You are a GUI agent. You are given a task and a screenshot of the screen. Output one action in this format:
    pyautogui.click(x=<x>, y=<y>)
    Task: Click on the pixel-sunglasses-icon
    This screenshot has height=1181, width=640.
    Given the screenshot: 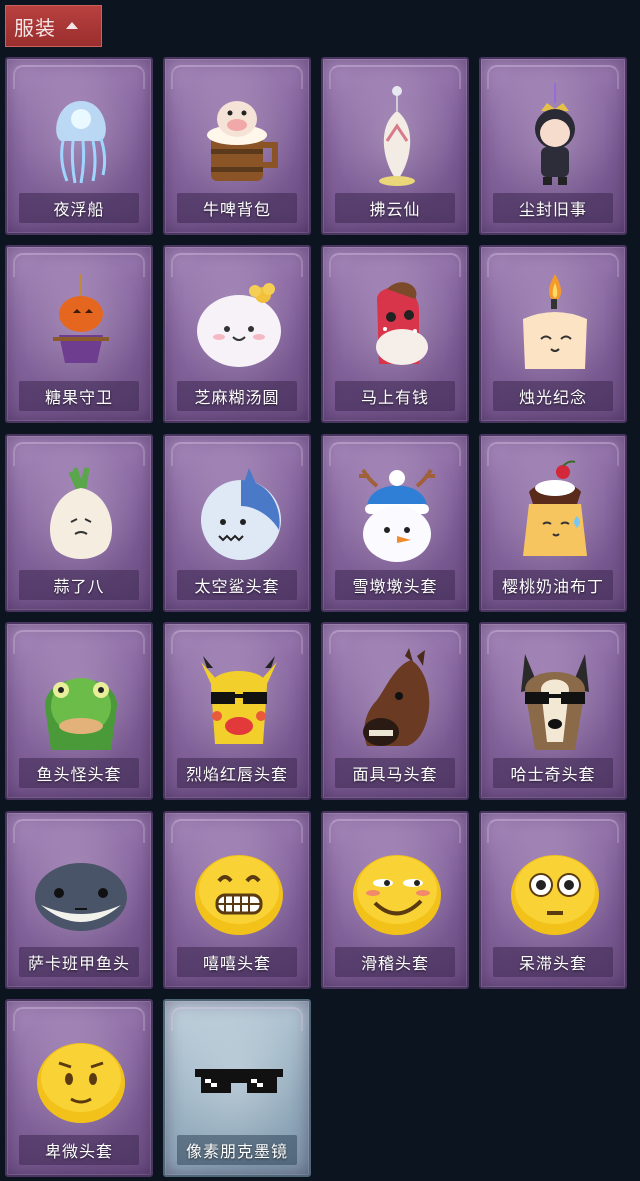 What is the action you would take?
    pyautogui.click(x=239, y=1078)
    